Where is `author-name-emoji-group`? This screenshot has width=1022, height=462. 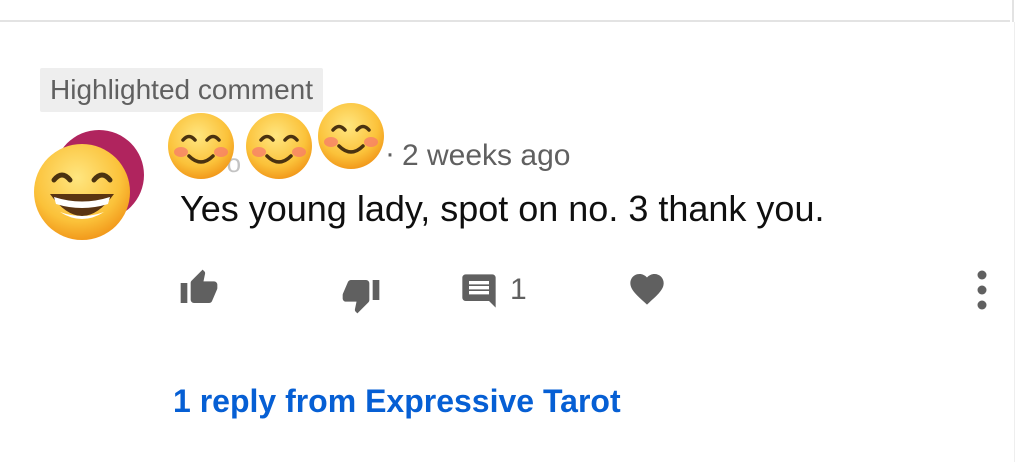 author-name-emoji-group is located at coordinates (277, 141).